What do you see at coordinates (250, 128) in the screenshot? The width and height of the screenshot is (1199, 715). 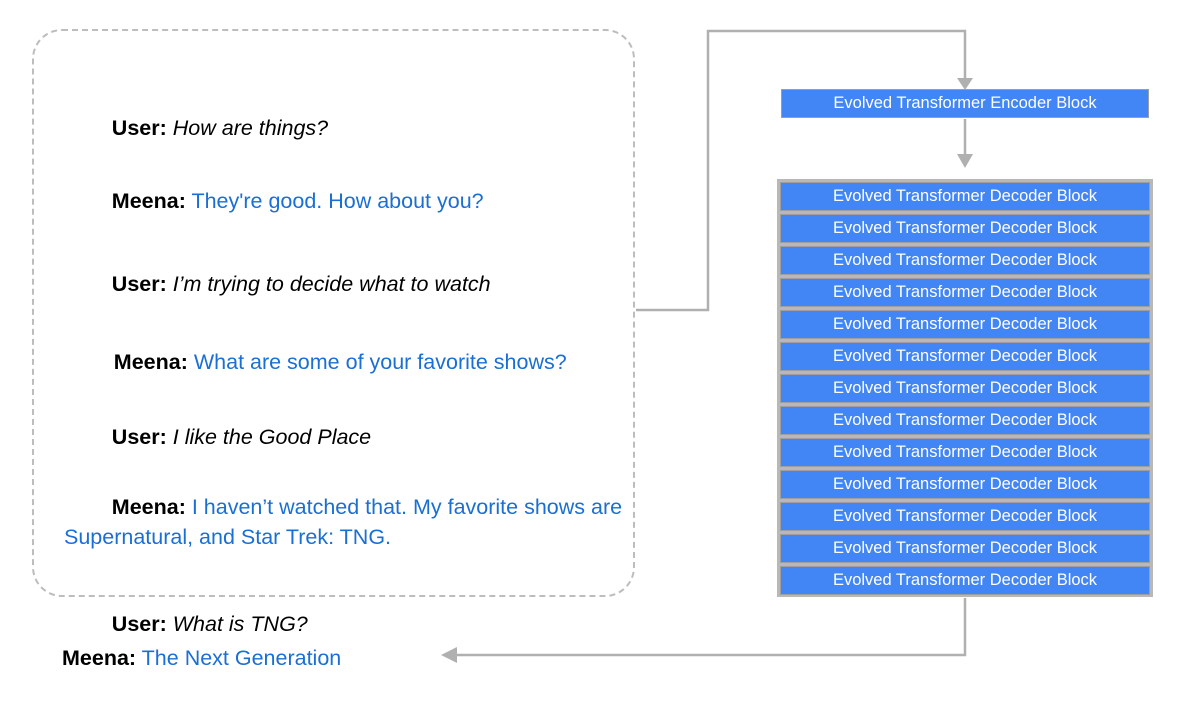 I see `turn-text: How are things?` at bounding box center [250, 128].